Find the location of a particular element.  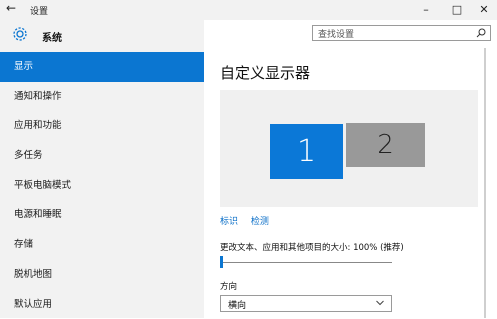

slider-thumb is located at coordinates (221, 262).